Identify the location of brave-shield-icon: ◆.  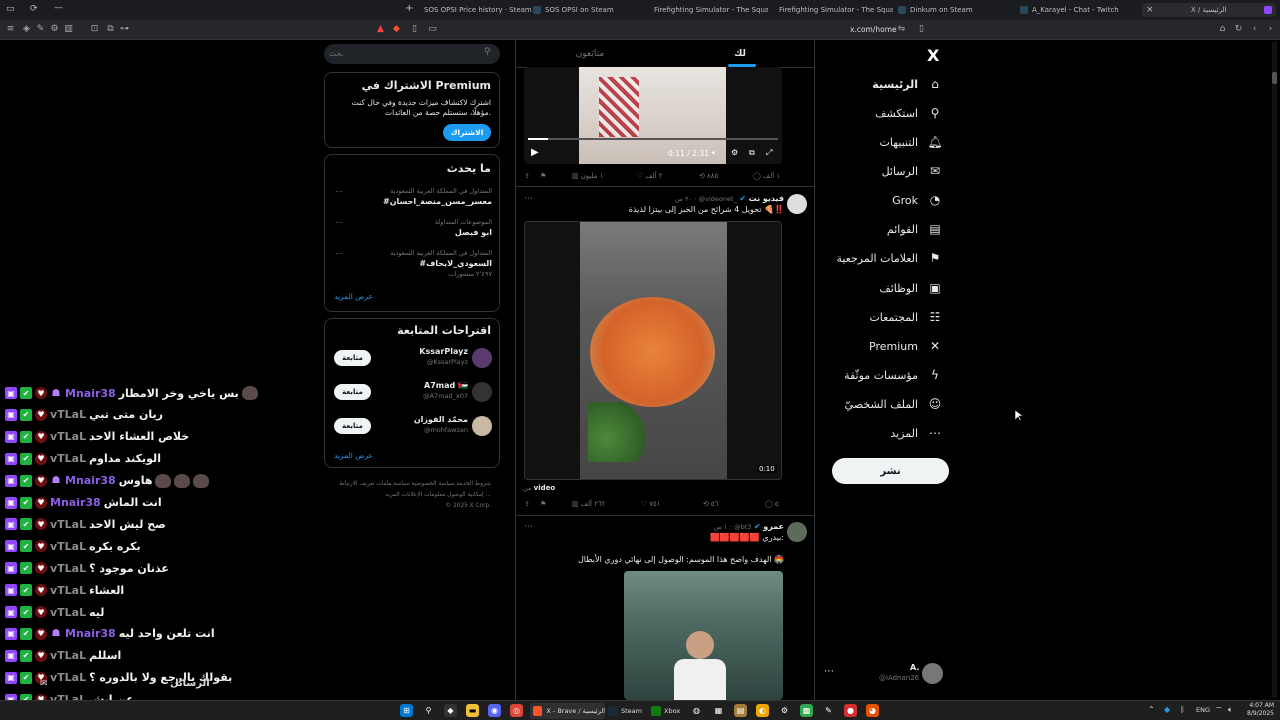
(396, 29).